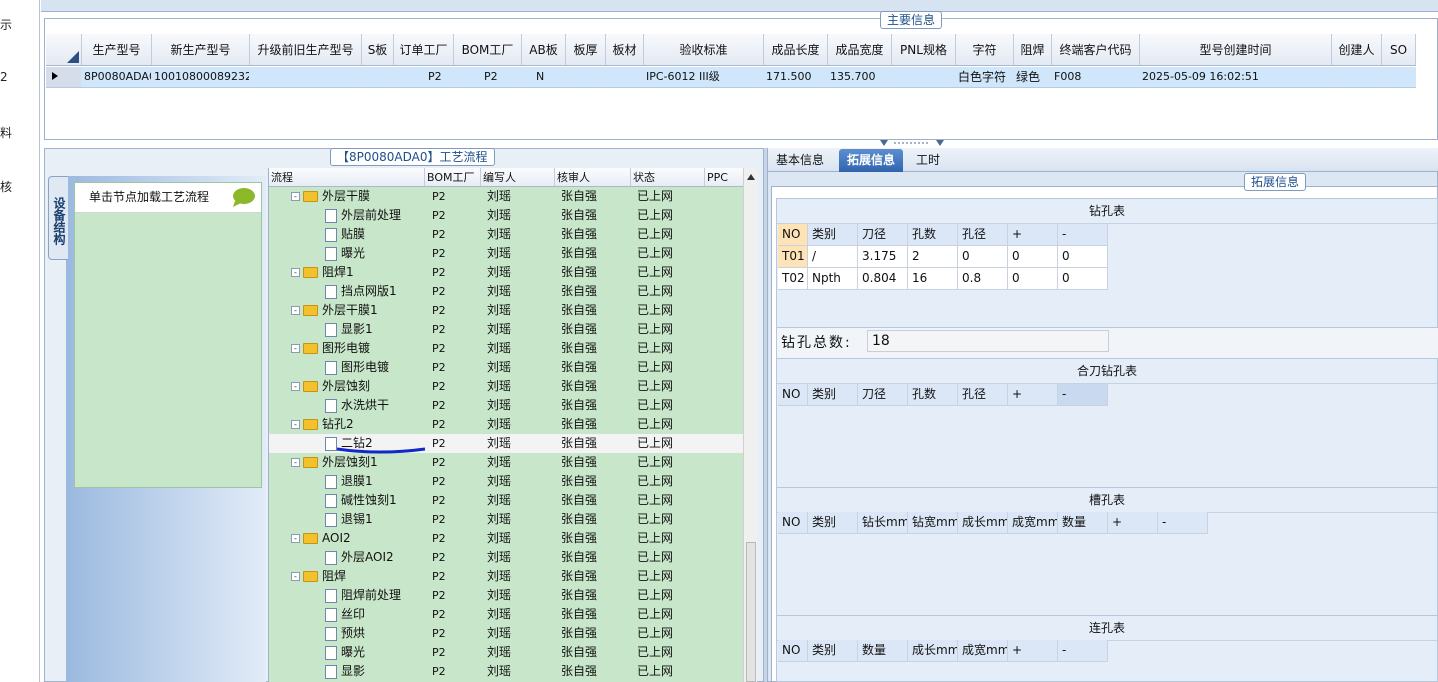  What do you see at coordinates (704, 77) in the screenshot?
I see `cell: IPC-6012 III级` at bounding box center [704, 77].